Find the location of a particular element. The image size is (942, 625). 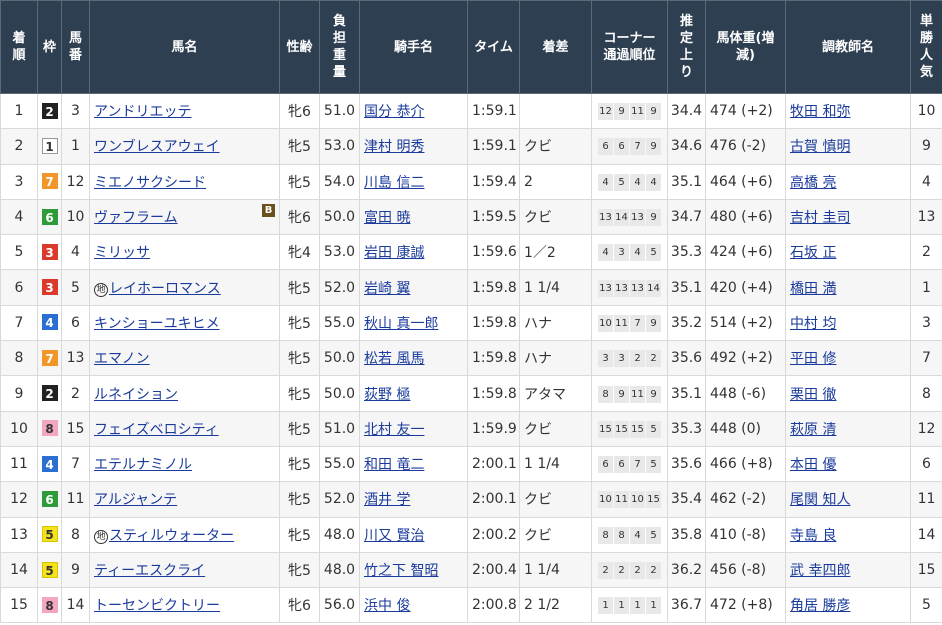

jockey-link: 秋山 真一郎 is located at coordinates (401, 324).